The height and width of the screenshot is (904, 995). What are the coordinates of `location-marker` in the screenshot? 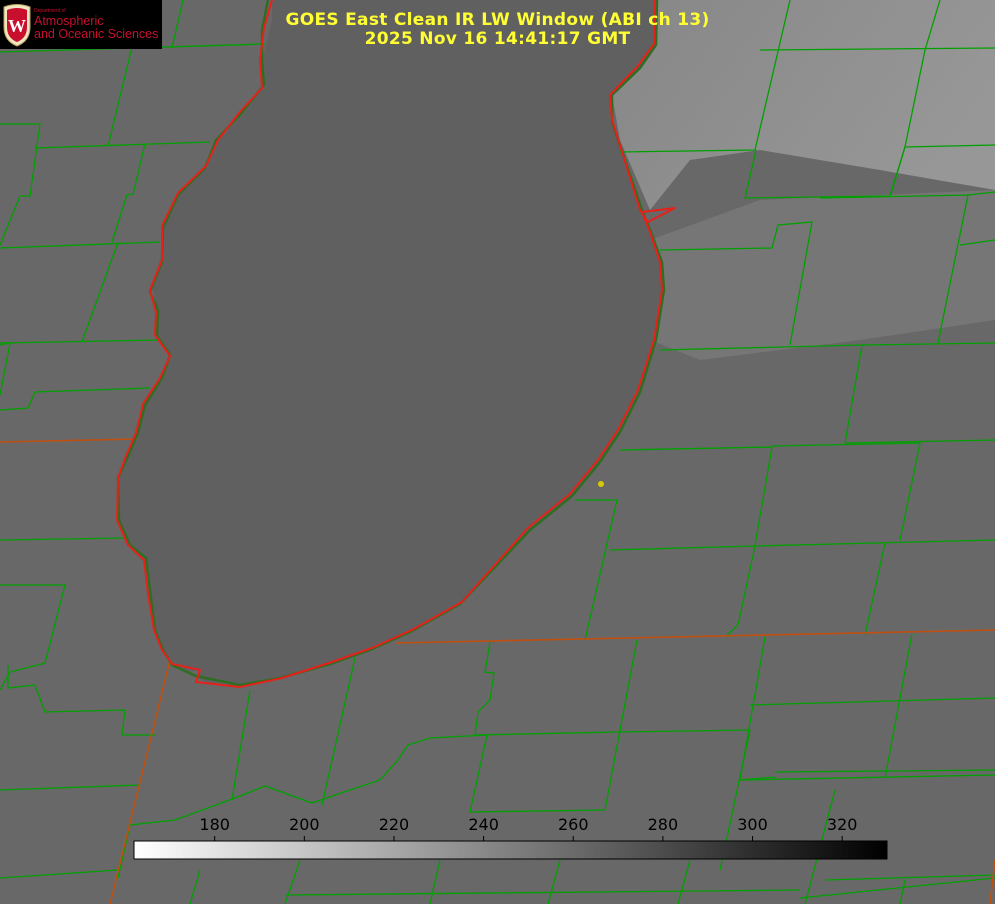 It's located at (601, 484).